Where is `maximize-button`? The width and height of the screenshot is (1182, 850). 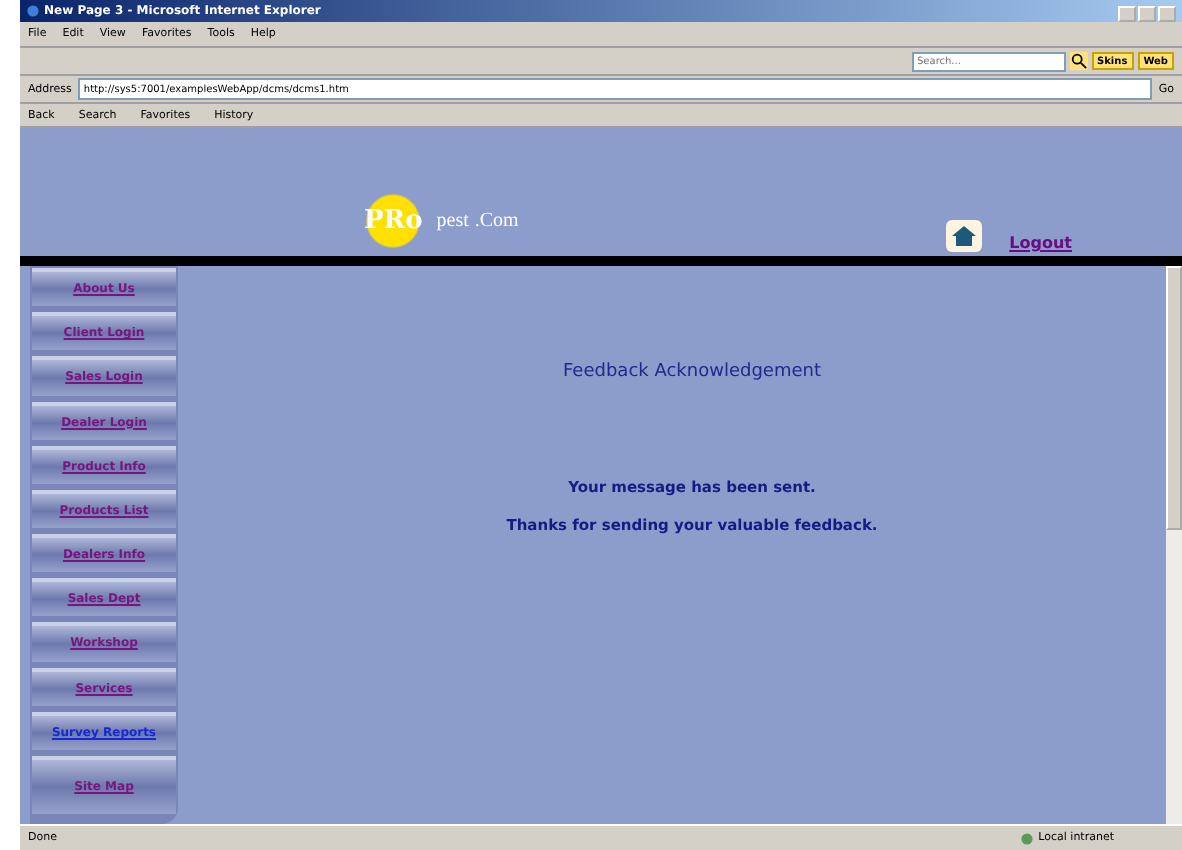
maximize-button is located at coordinates (1147, 14).